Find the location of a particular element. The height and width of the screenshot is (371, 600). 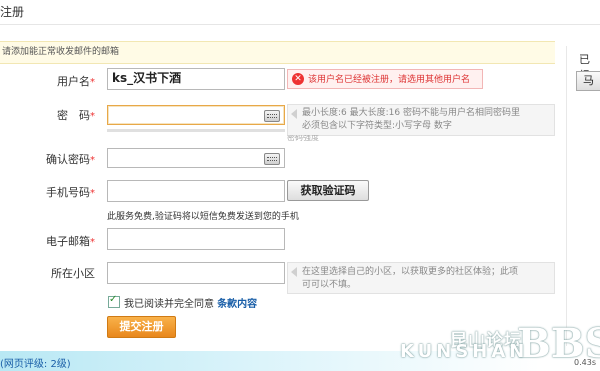

username-error-text: 该用户名已经被注册，请选用其他用户名 is located at coordinates (389, 80).